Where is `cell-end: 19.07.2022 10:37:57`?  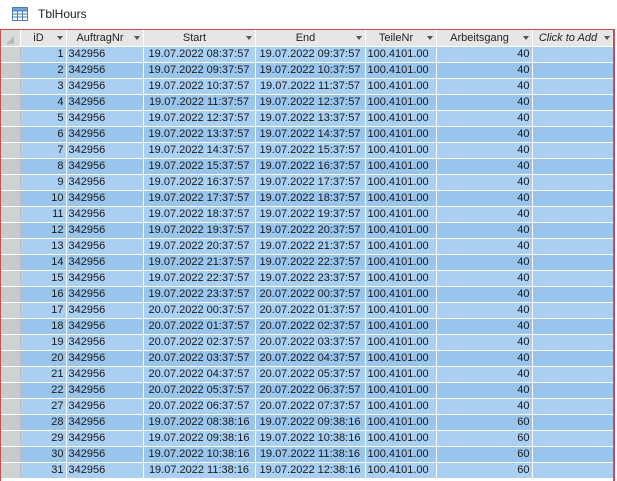
cell-end: 19.07.2022 10:37:57 is located at coordinates (310, 70).